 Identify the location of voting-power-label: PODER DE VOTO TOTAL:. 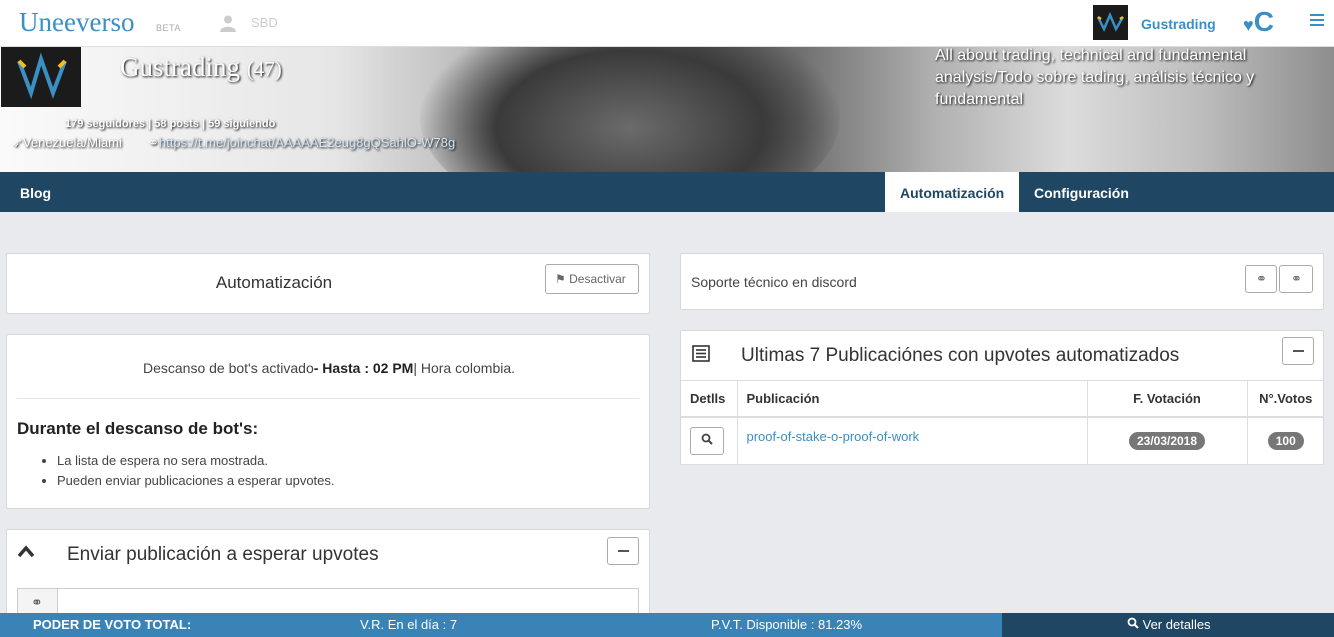
(112, 624).